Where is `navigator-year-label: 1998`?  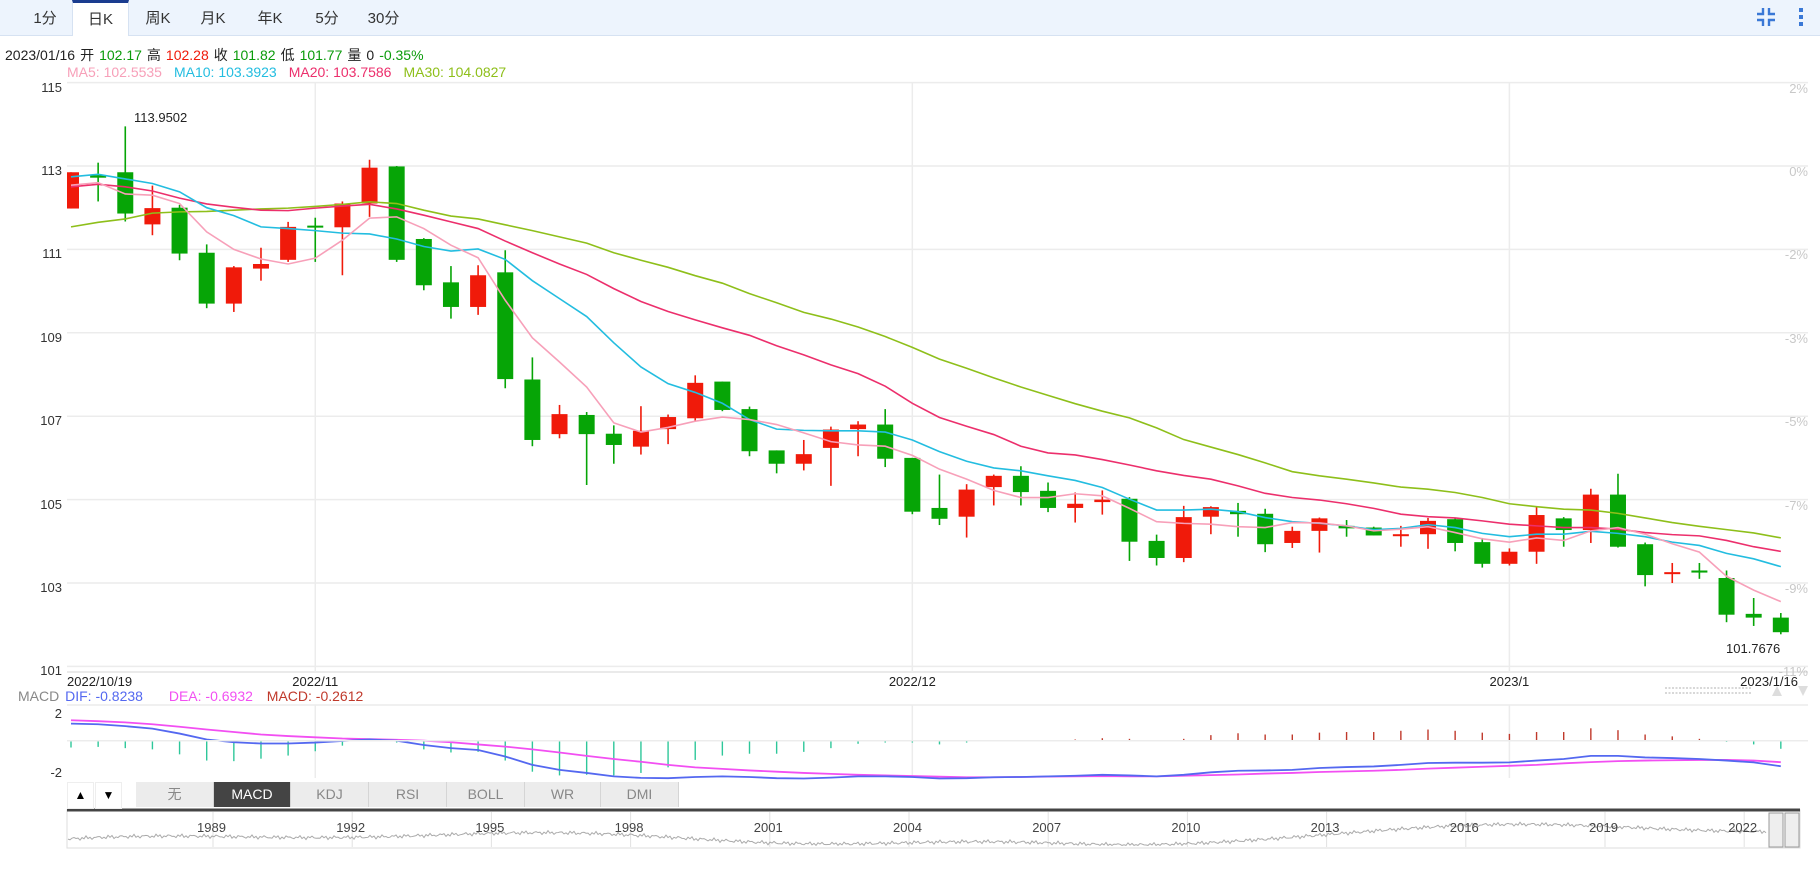
navigator-year-label: 1998 is located at coordinates (629, 827).